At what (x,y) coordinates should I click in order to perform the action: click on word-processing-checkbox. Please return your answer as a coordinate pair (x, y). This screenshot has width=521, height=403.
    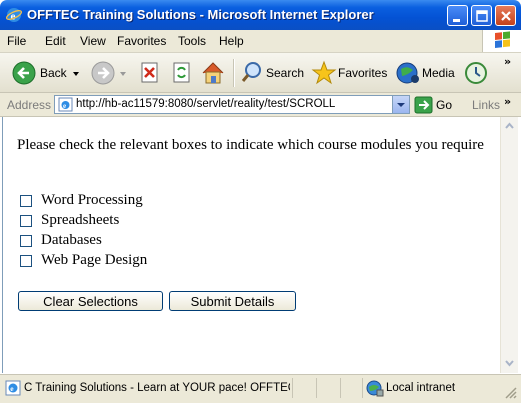
    Looking at the image, I should click on (26, 201).